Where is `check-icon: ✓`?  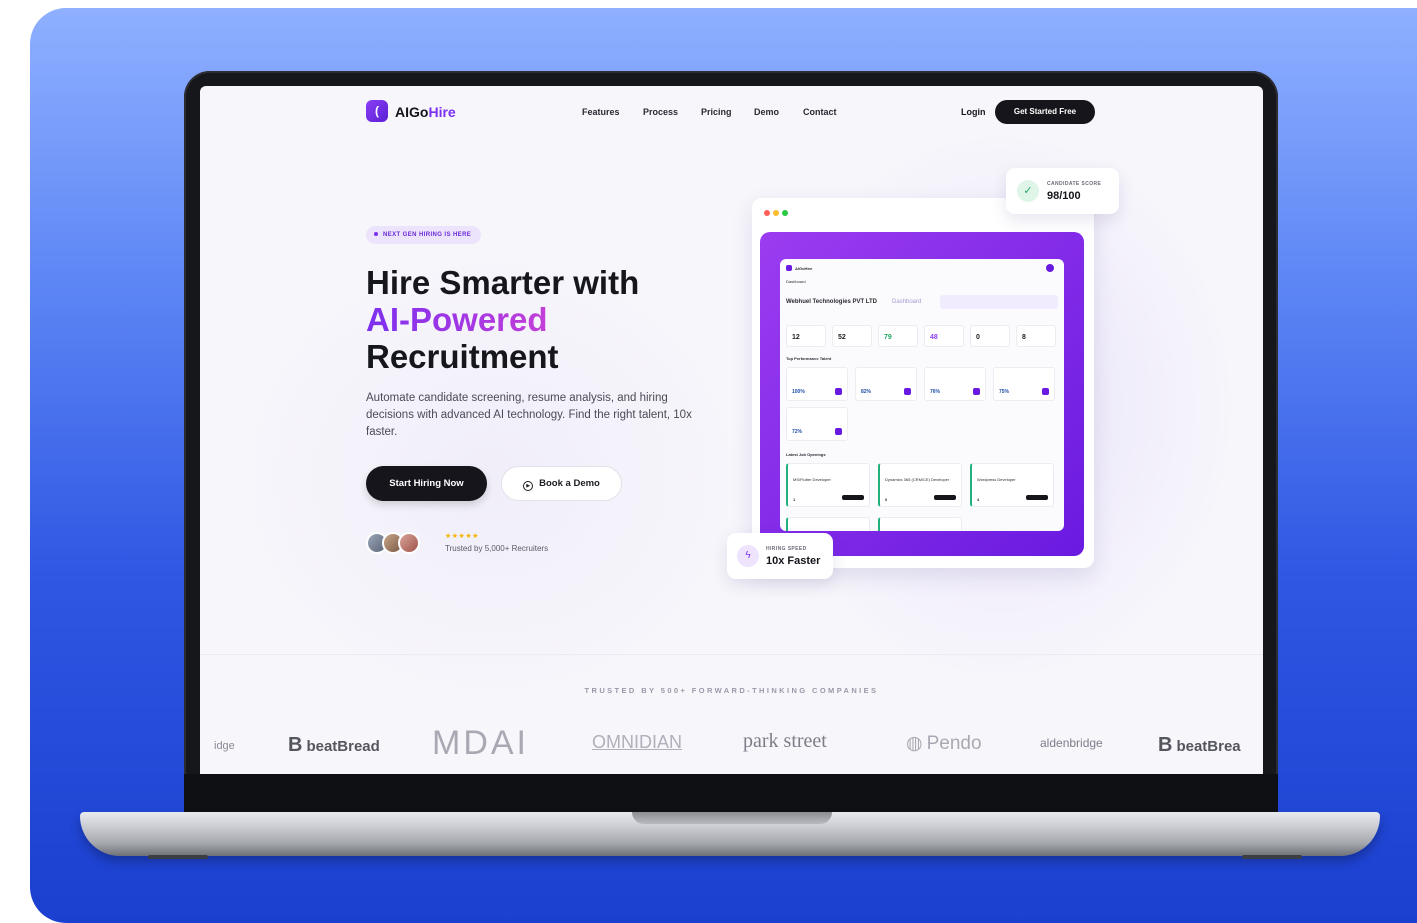 check-icon: ✓ is located at coordinates (1028, 191).